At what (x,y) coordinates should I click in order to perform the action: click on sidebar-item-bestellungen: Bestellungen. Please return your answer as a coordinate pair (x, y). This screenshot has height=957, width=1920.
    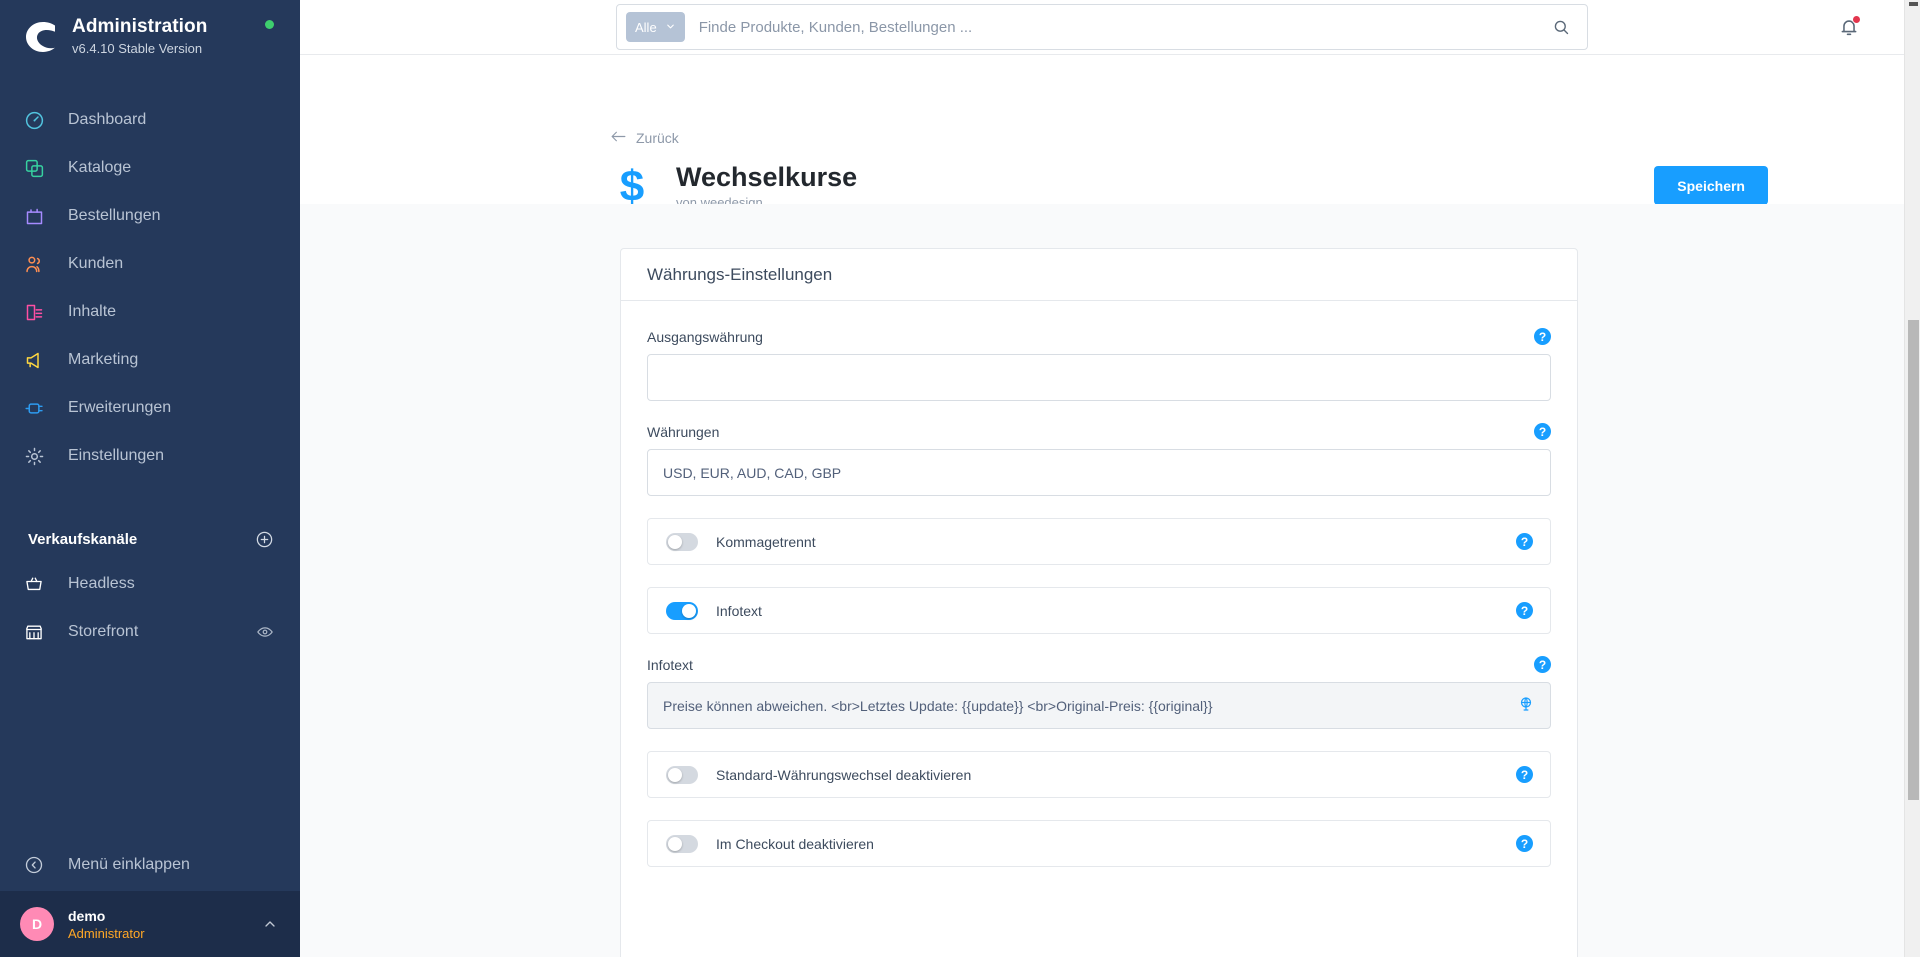
    Looking at the image, I should click on (150, 216).